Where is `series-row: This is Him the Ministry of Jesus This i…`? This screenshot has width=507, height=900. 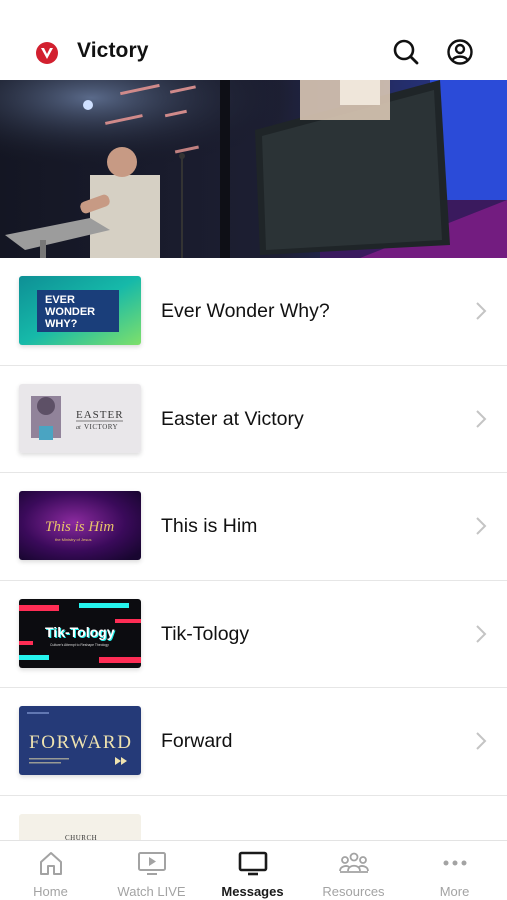
series-row: This is Him the Ministry of Jesus This i… is located at coordinates (253, 527).